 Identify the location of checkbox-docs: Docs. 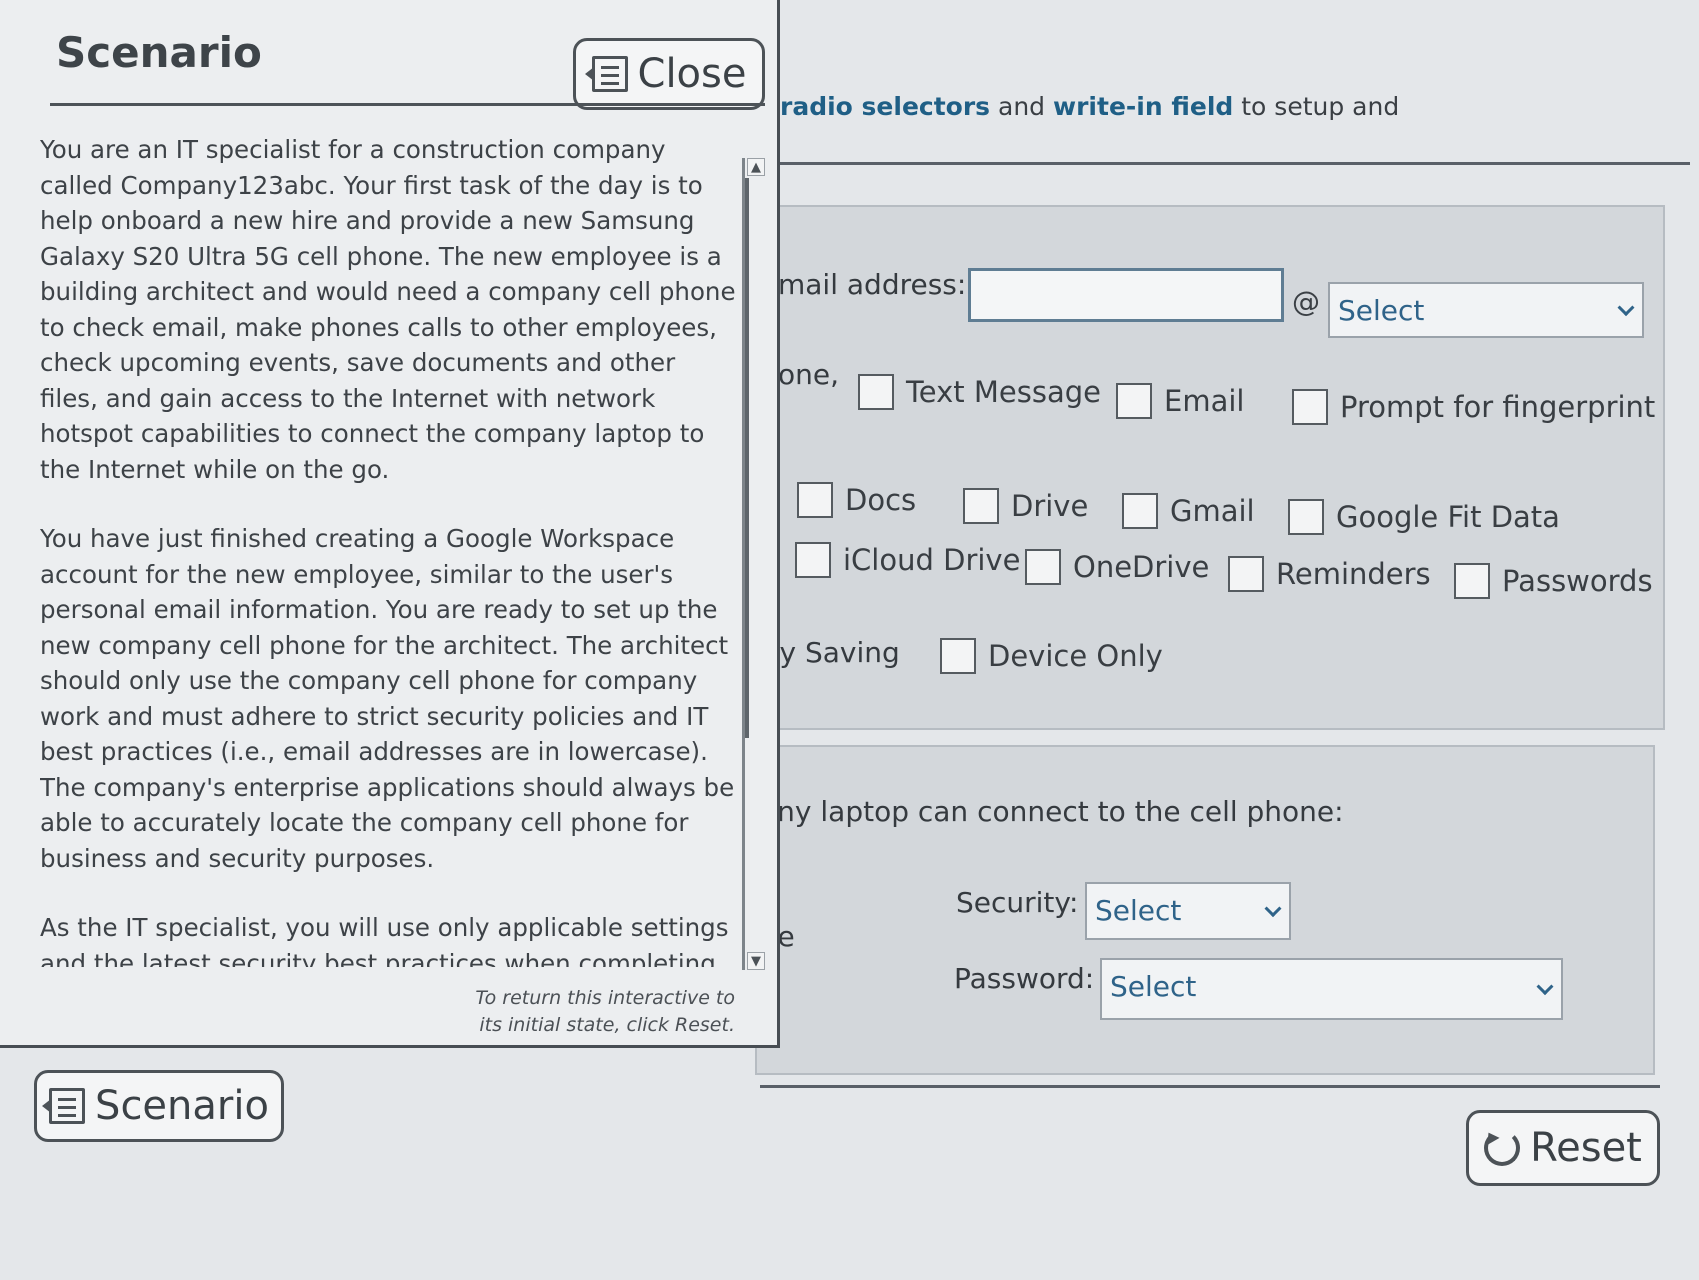
(856, 500).